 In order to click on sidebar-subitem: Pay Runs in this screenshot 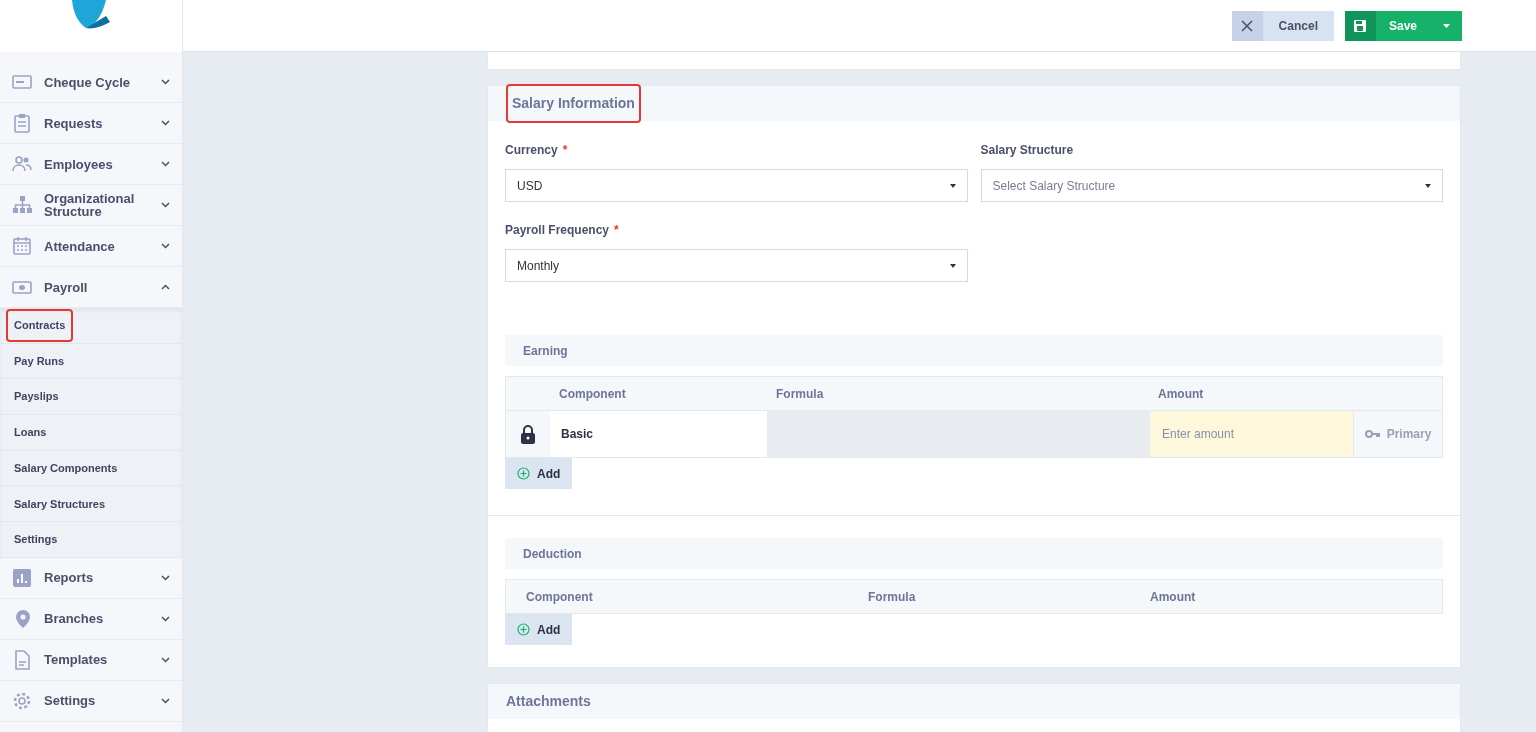, I will do `click(39, 361)`.